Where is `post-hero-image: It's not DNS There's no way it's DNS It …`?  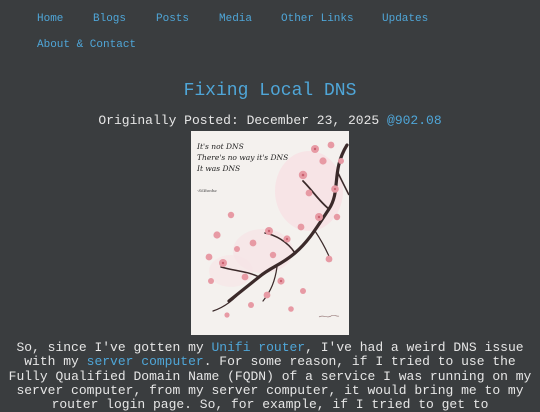 post-hero-image: It's not DNS There's no way it's DNS It … is located at coordinates (270, 233).